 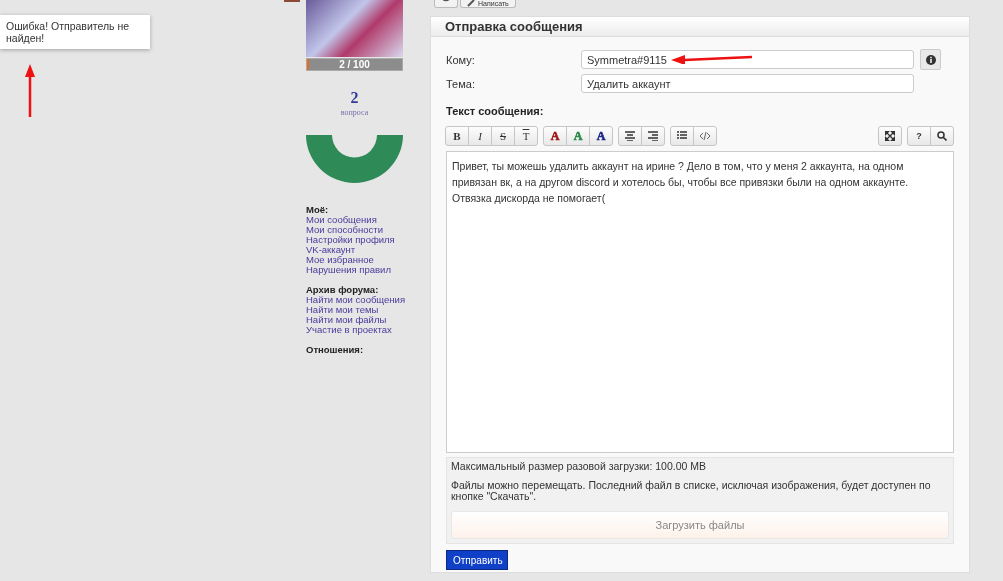 What do you see at coordinates (691, 491) in the screenshot?
I see `upload-note-text: Файлы можно перемещать. Последний файл в списке, исключая изображения, будет доступен по кнопке "Скачать".` at bounding box center [691, 491].